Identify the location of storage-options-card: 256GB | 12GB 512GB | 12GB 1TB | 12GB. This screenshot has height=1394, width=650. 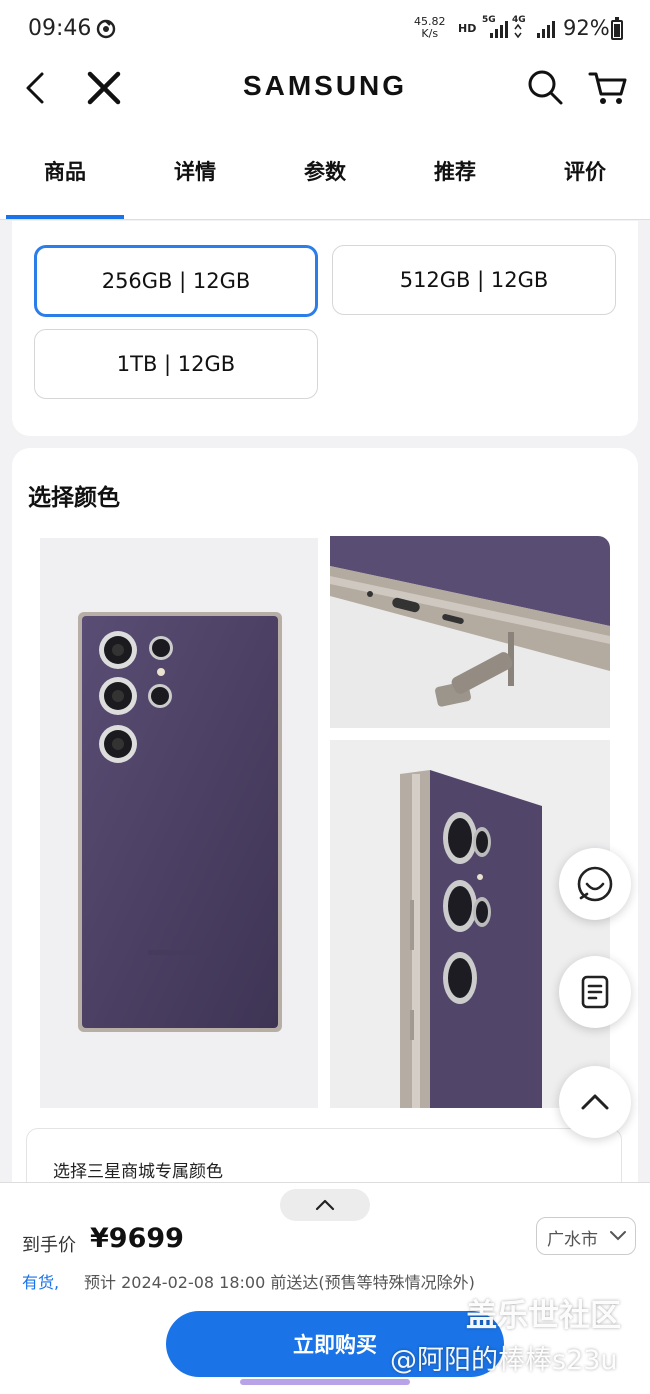
(325, 328).